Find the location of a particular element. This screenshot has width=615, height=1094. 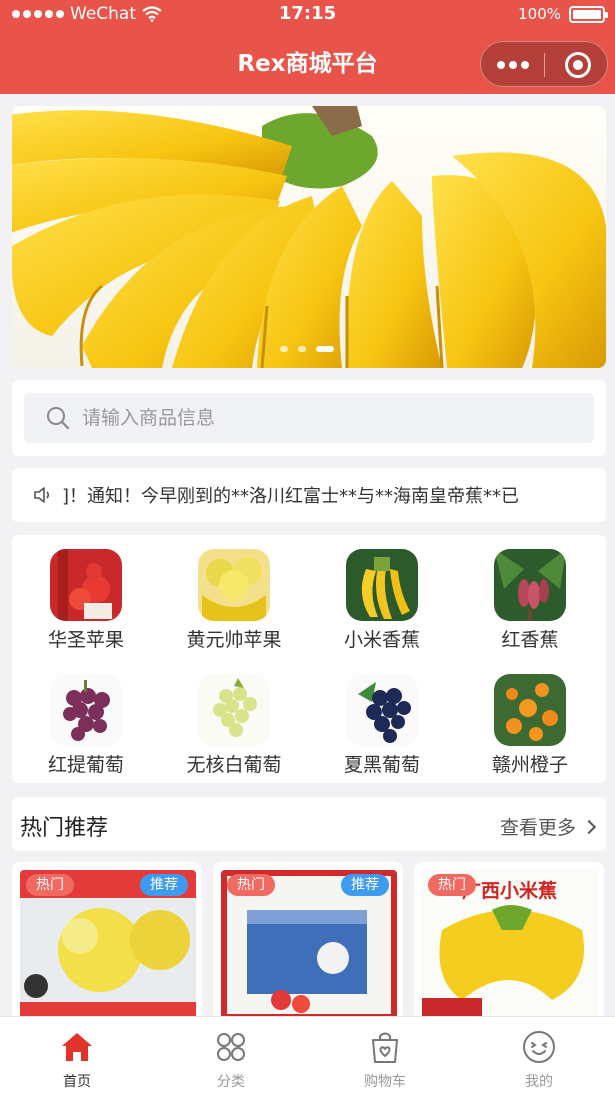

category-item-green-grape: 无核白葡萄 is located at coordinates (234, 725).